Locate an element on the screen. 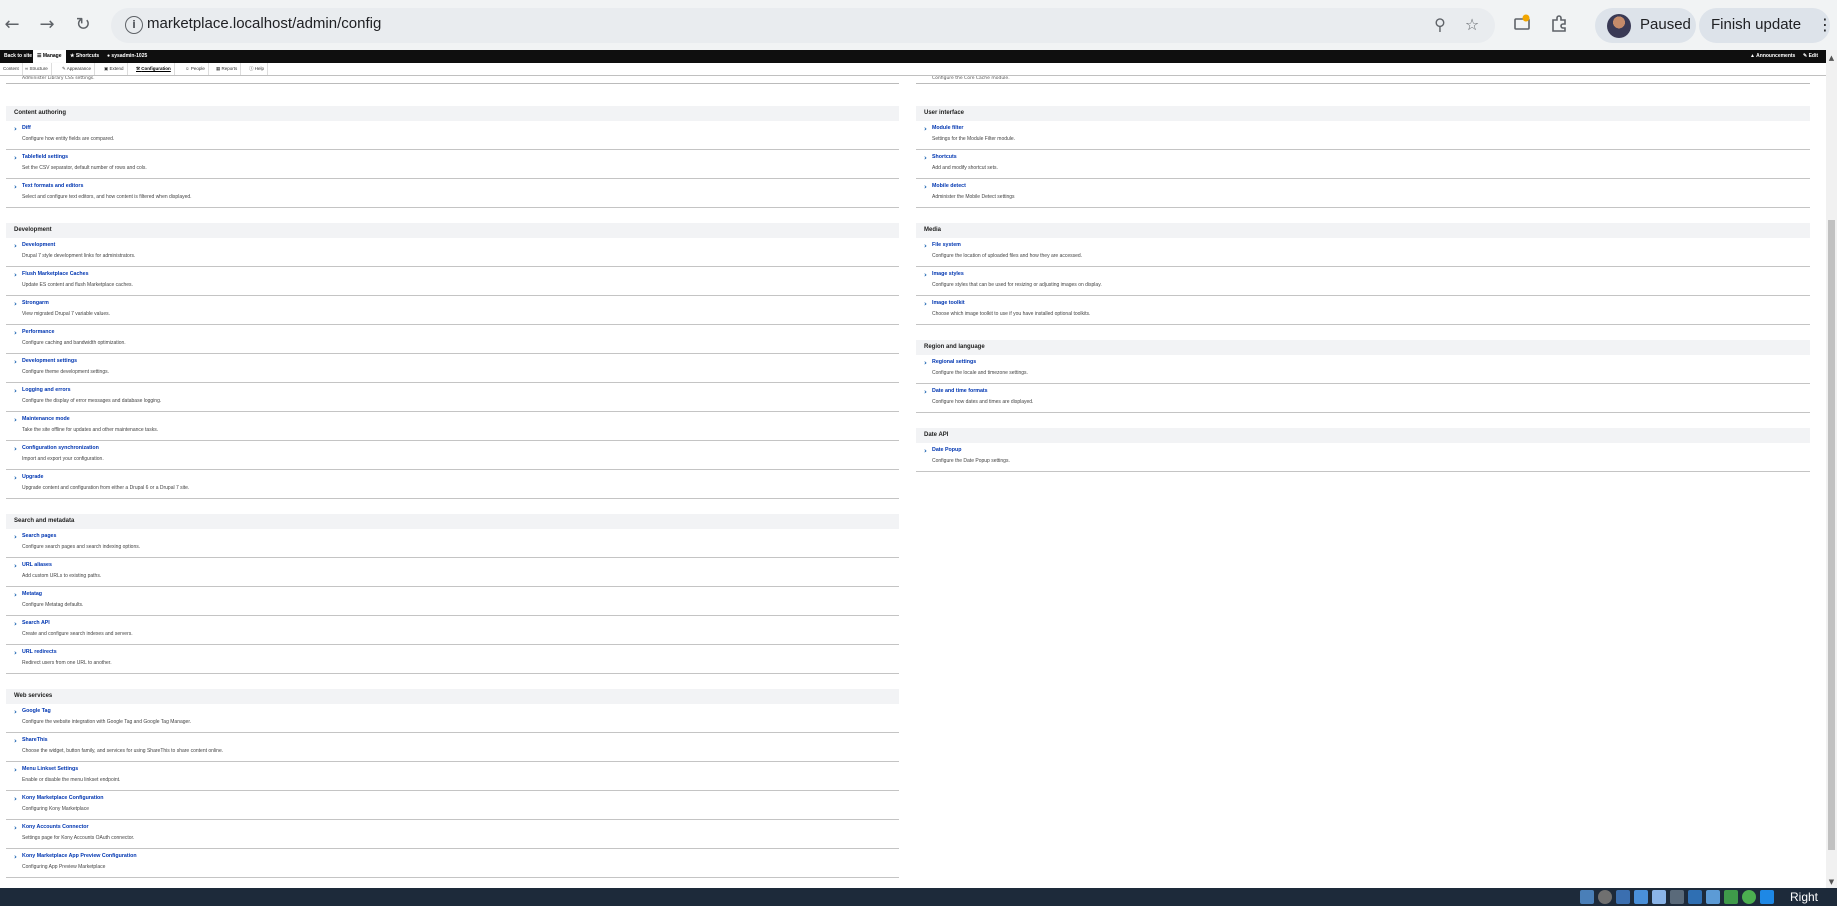  config-item-link: Strongarm is located at coordinates (35, 303).